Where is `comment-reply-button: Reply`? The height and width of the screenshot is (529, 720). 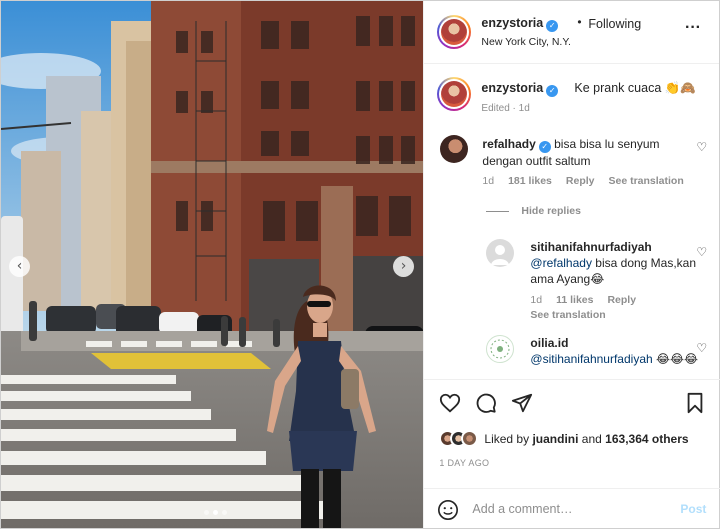 comment-reply-button: Reply is located at coordinates (580, 181).